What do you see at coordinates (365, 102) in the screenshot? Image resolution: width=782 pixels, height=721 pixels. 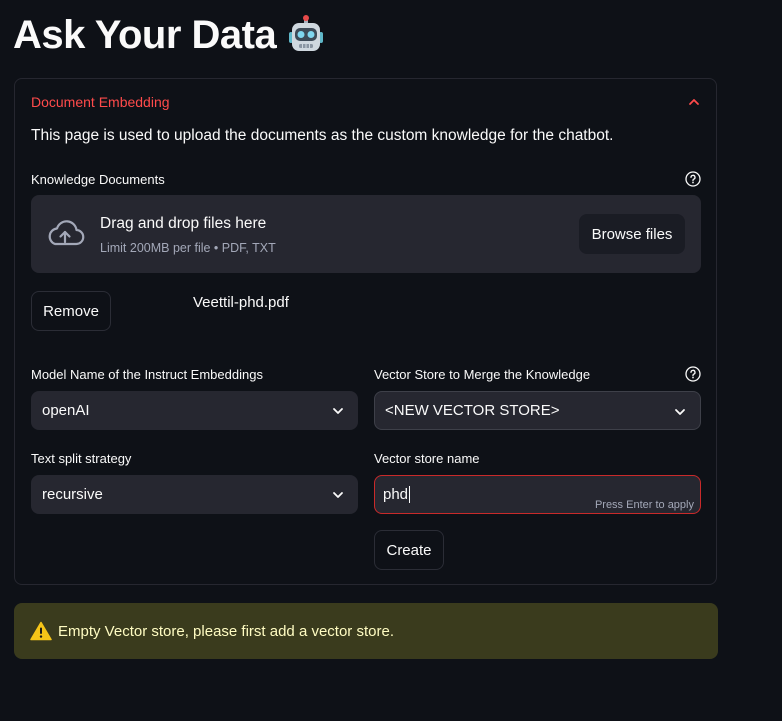 I see `expander-header: Document Embedding` at bounding box center [365, 102].